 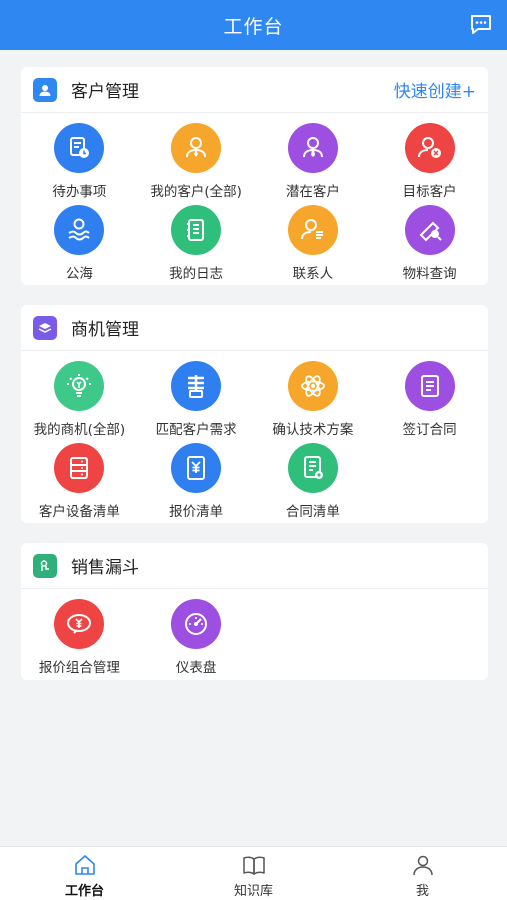 I want to click on menu-item-journal: 我的日志, so click(x=196, y=246).